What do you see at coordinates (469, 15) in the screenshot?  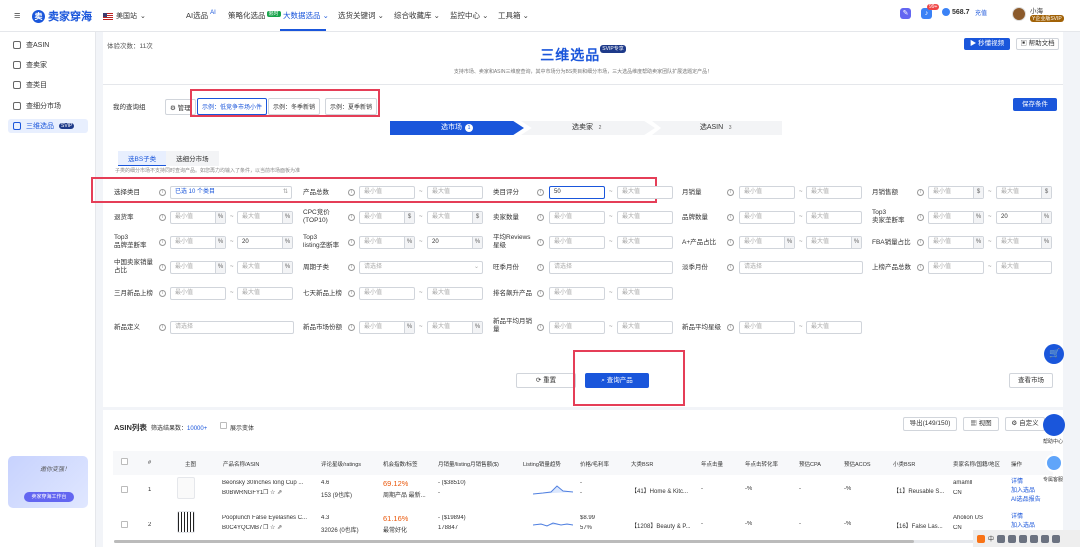 I see `nav-monitor: 监控中心 ⌄` at bounding box center [469, 15].